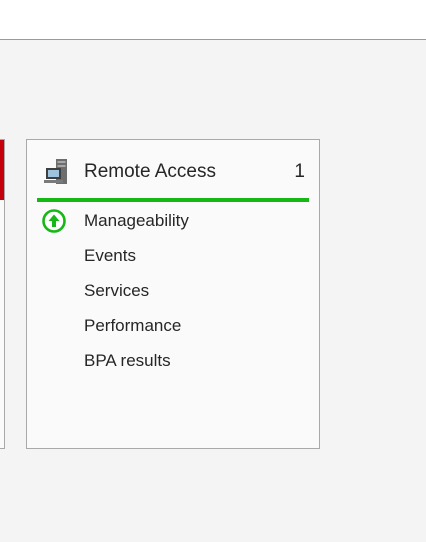  I want to click on tile-item-label: BPA results, so click(127, 360).